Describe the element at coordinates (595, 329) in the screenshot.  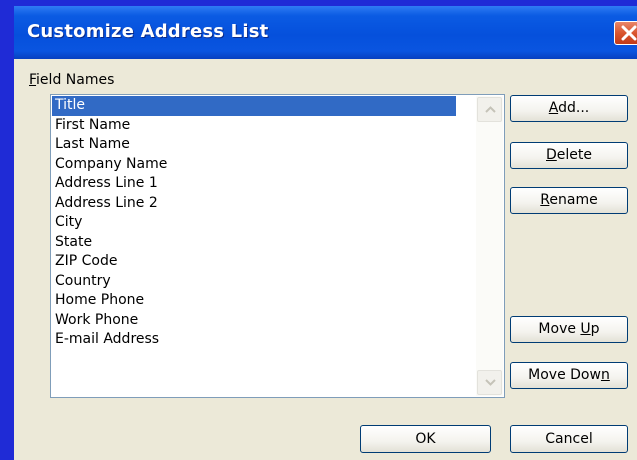
I see `move-up-button-label-end: p` at that location.